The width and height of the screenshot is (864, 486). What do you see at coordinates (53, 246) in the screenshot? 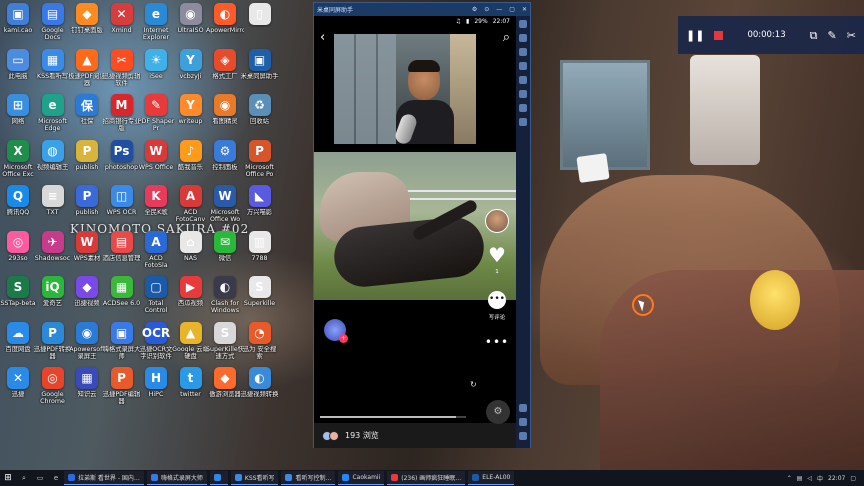
I see `desktop-icon: ✈ Shadowsoc` at bounding box center [53, 246].